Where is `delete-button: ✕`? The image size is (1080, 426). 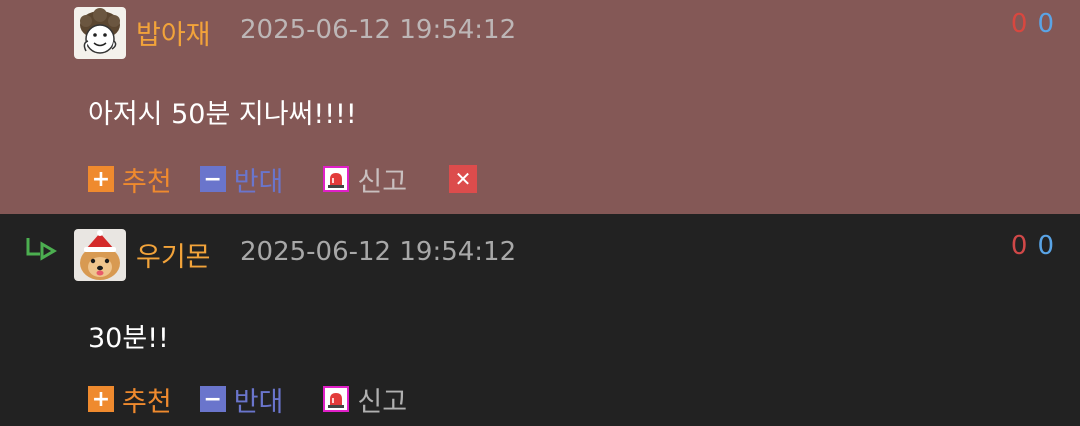
delete-button: ✕ is located at coordinates (463, 179).